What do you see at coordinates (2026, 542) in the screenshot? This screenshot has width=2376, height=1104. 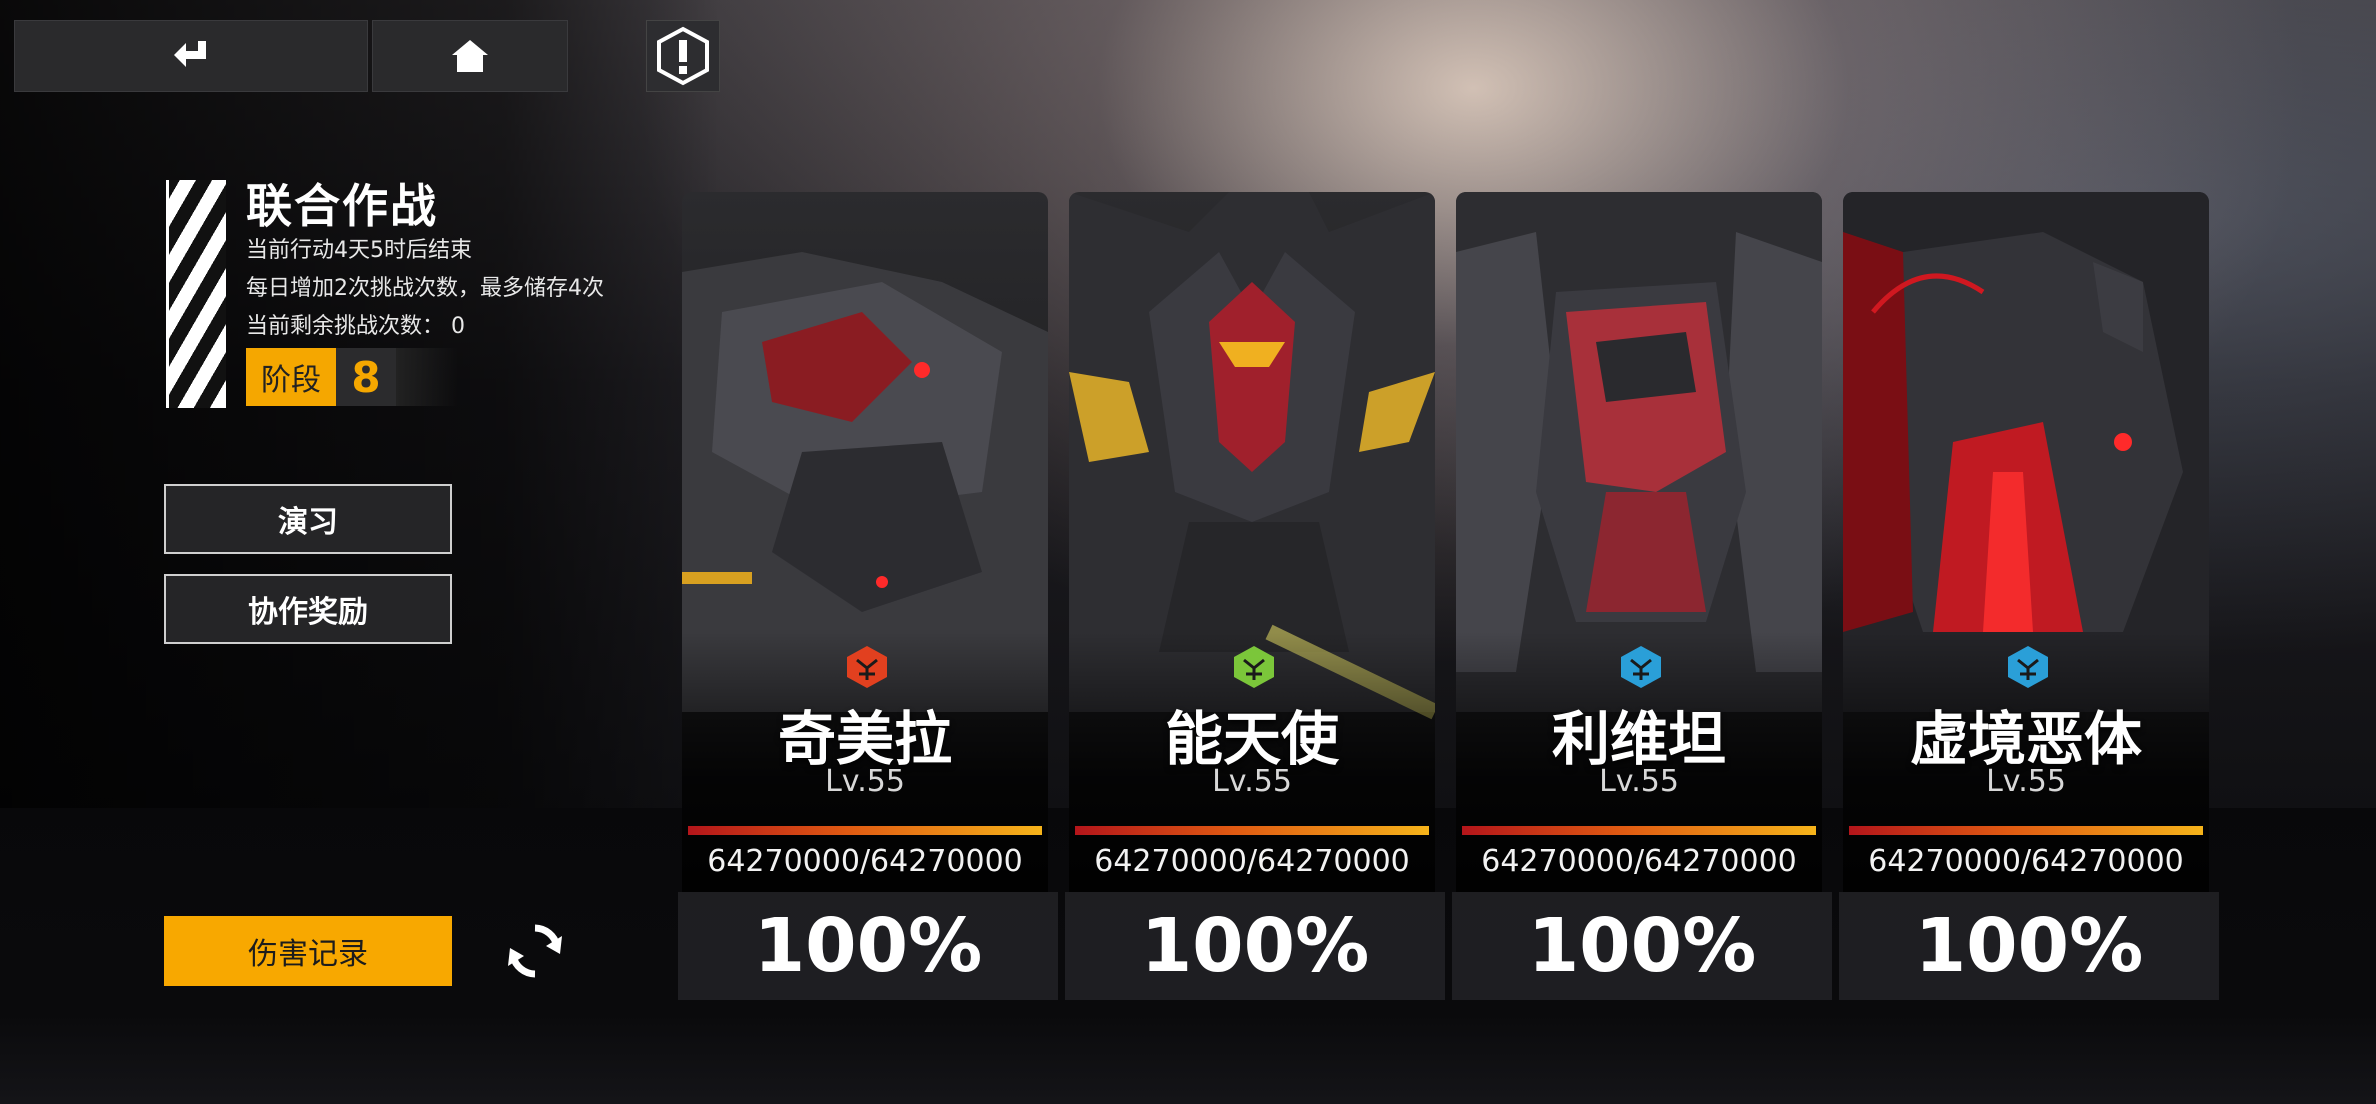 I see `boss-art-frame: 虚境恶体 Lv.55 64270000/64270000` at bounding box center [2026, 542].